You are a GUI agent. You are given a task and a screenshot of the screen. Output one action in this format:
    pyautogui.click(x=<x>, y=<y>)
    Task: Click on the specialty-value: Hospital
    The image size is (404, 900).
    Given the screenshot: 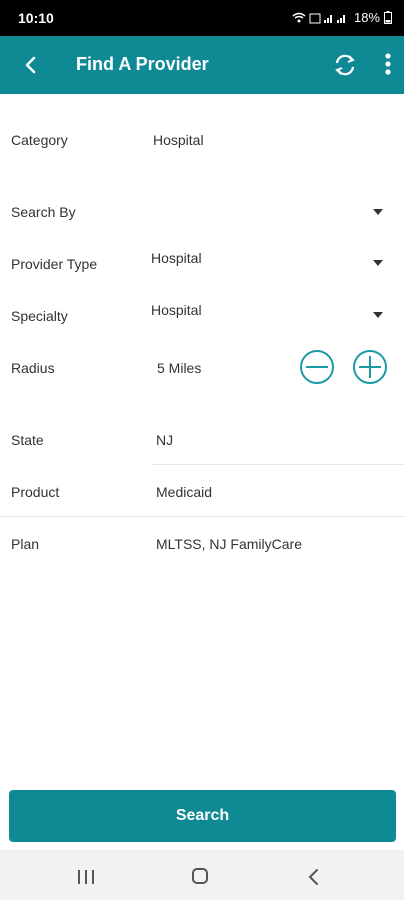 What is the action you would take?
    pyautogui.click(x=176, y=310)
    